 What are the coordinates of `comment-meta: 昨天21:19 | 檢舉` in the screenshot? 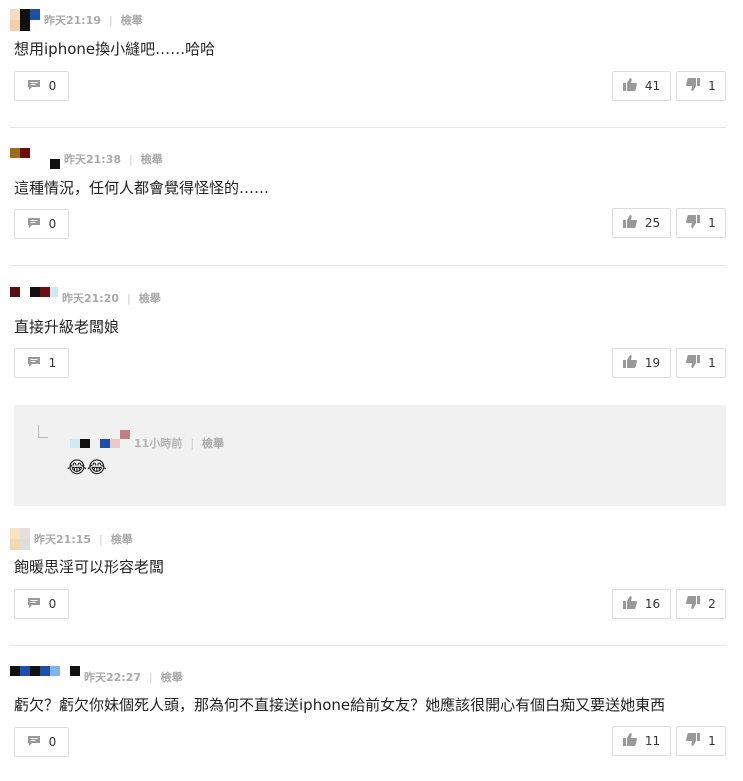 It's located at (76, 20).